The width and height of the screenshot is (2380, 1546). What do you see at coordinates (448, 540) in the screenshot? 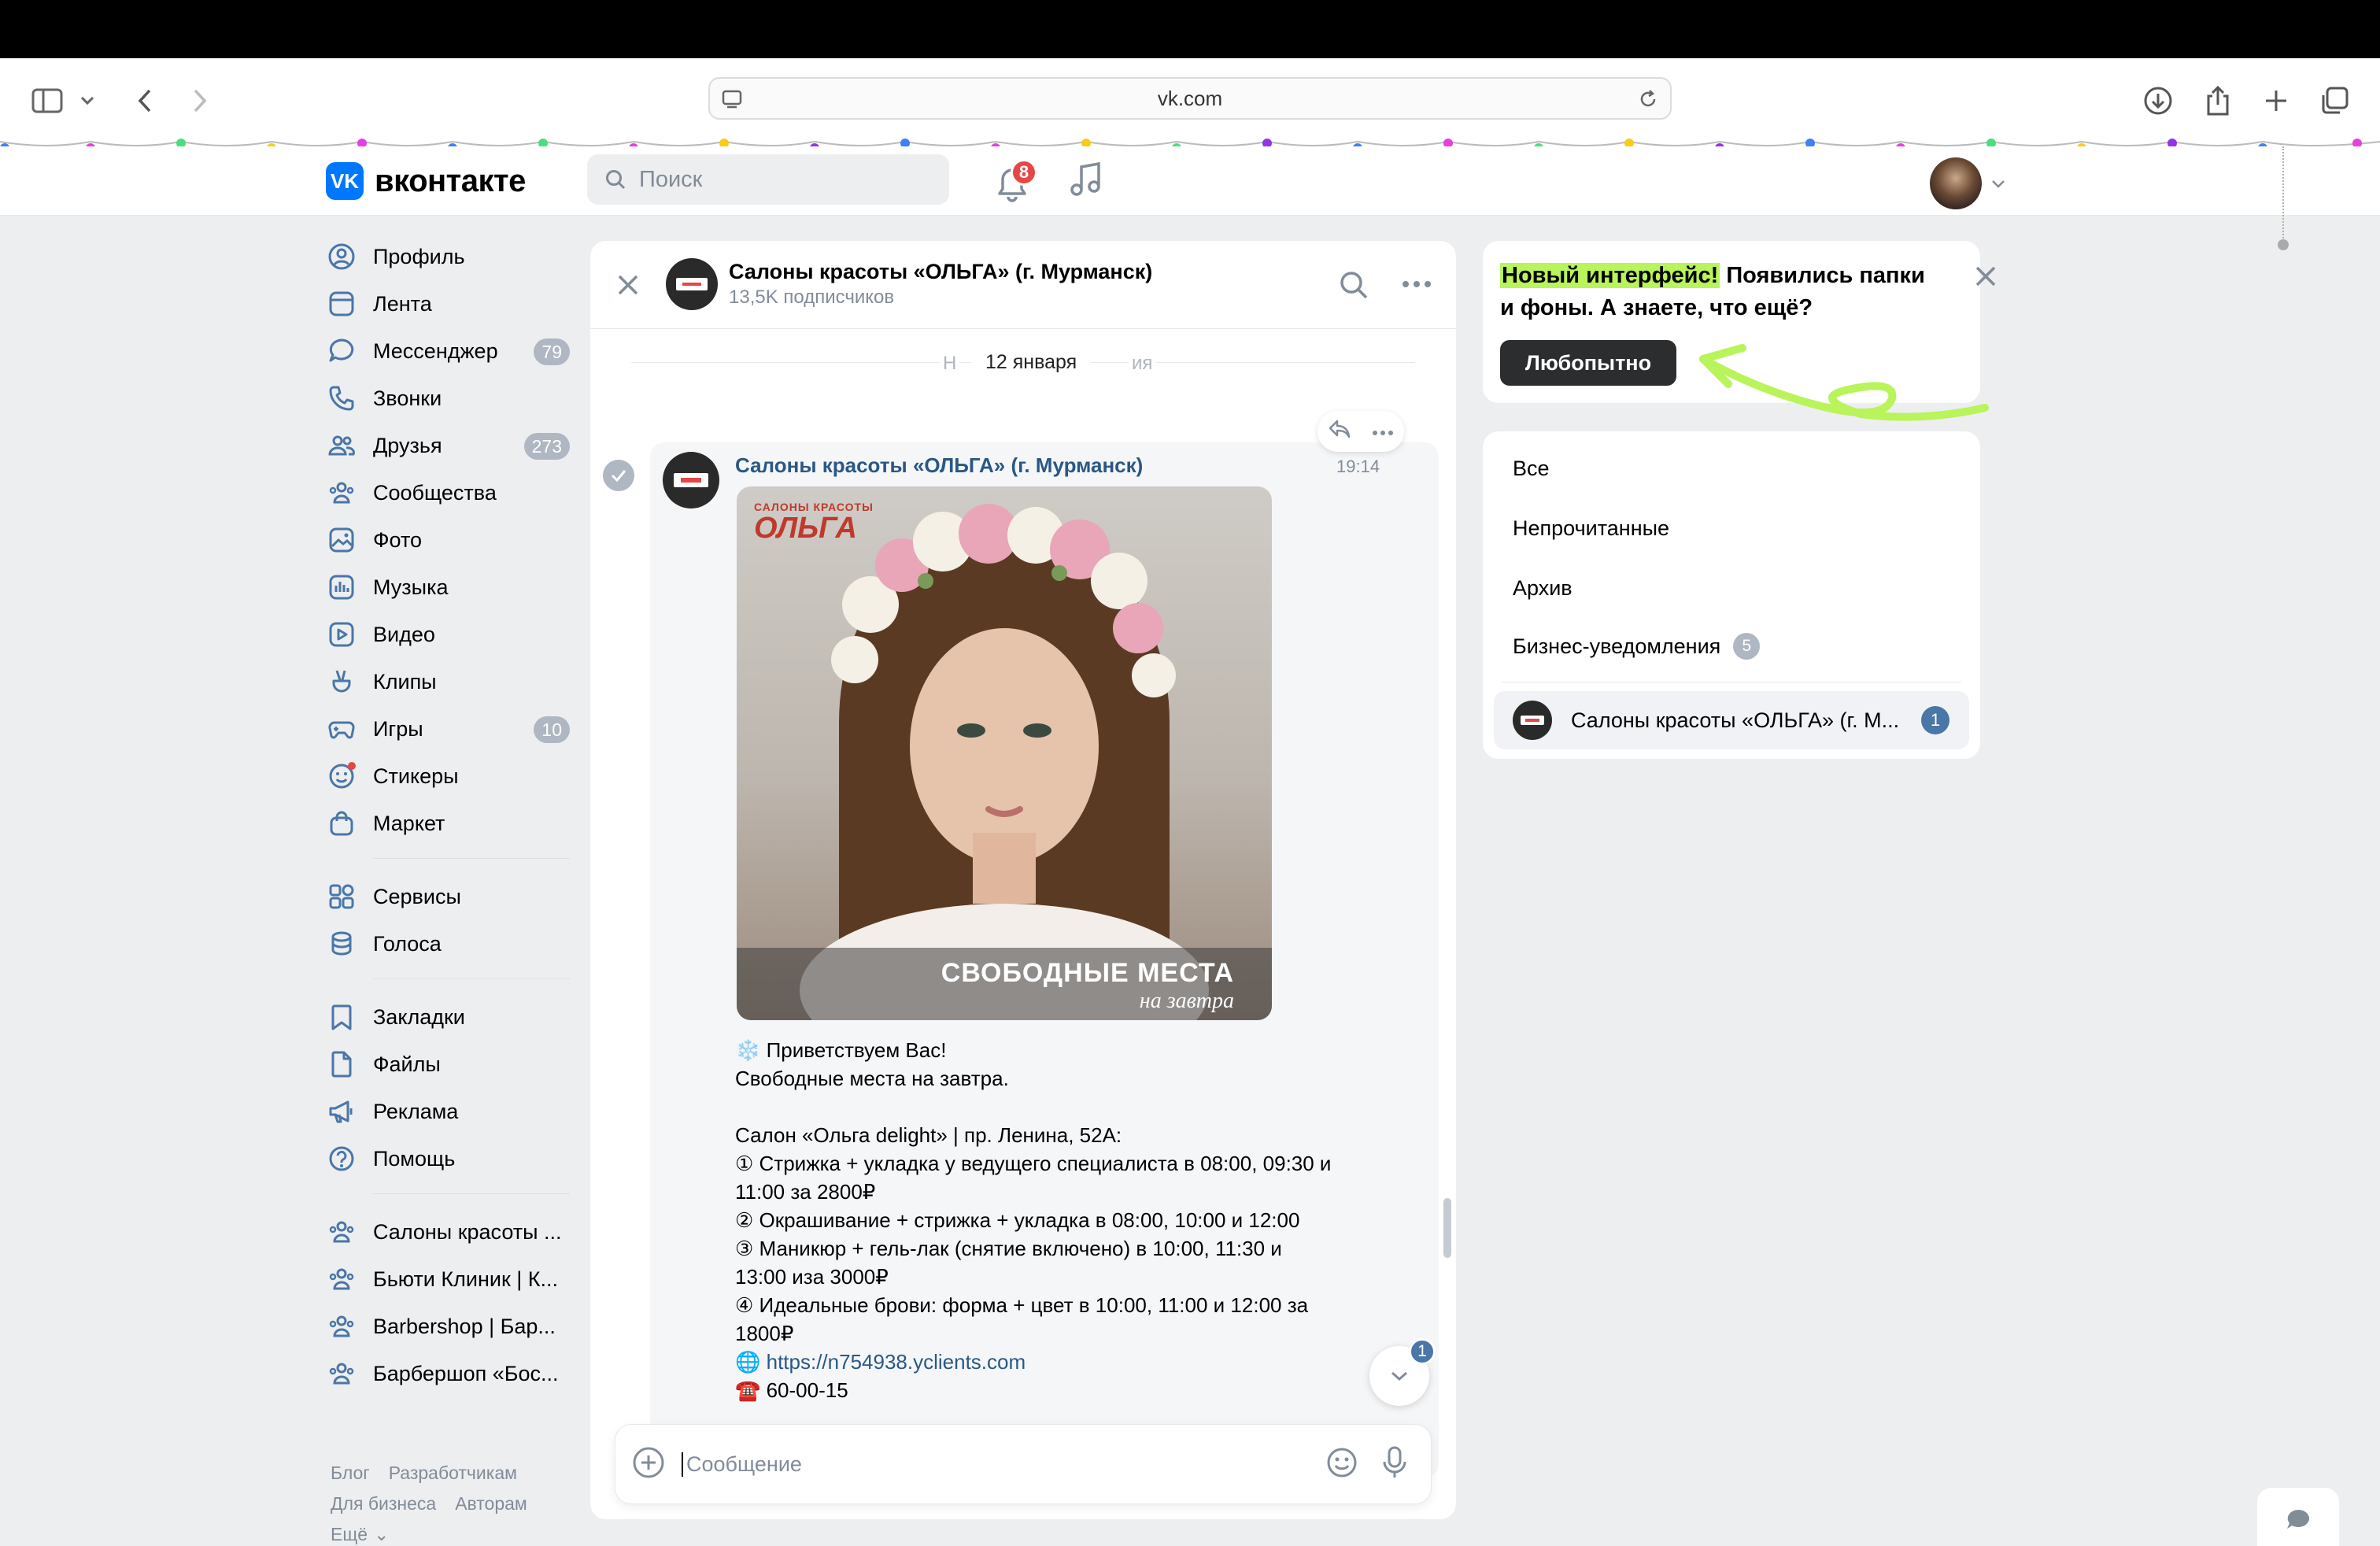
I see `nav-item-photo: Фото` at bounding box center [448, 540].